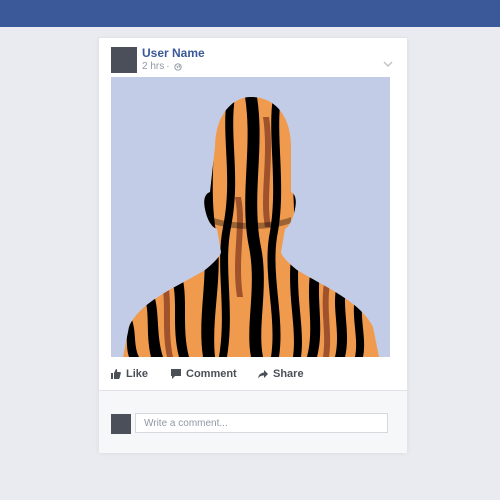 The height and width of the screenshot is (500, 500). What do you see at coordinates (116, 374) in the screenshot?
I see `thumbs-up-icon` at bounding box center [116, 374].